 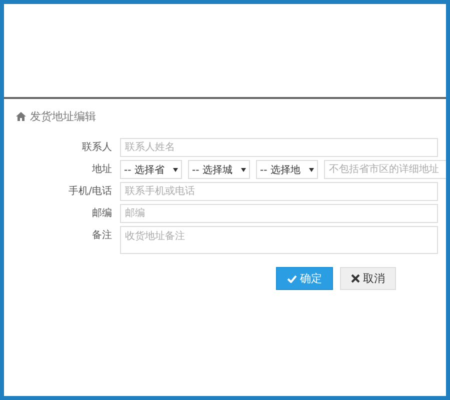 I want to click on input-field: 不包括省市区的详细地址, so click(x=385, y=169).